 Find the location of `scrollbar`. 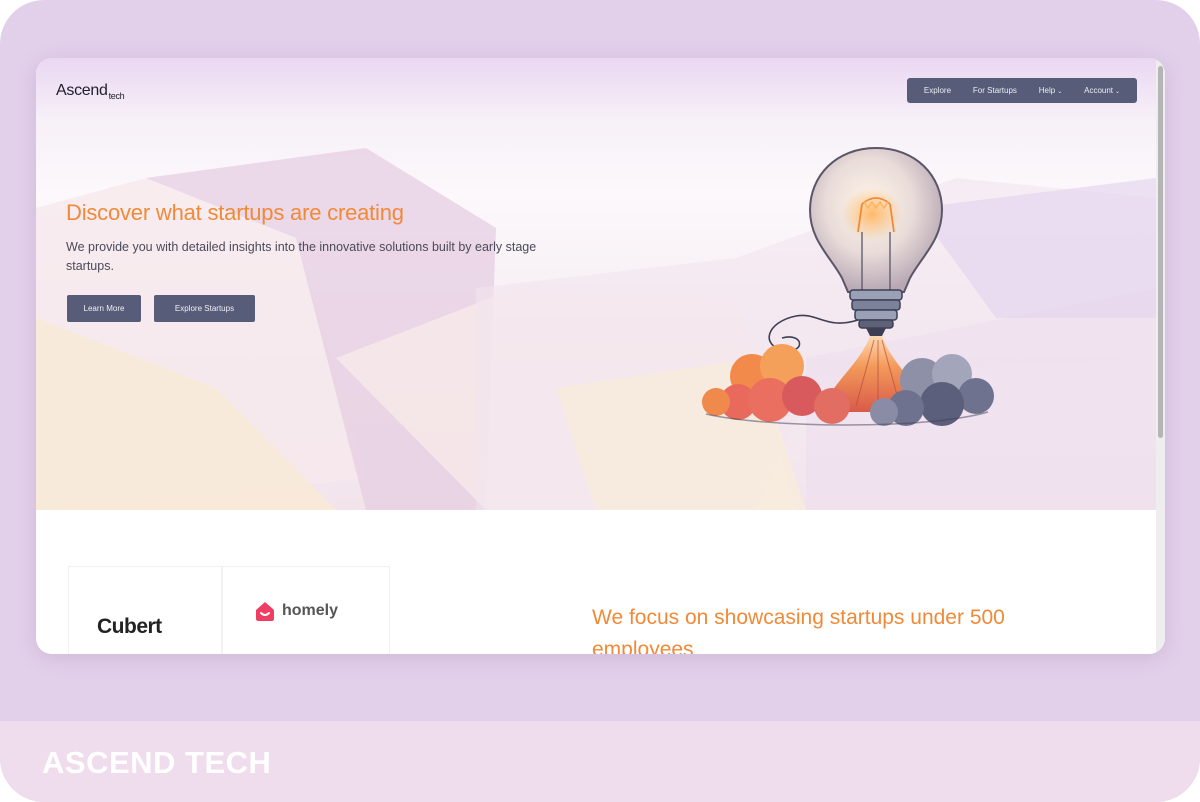

scrollbar is located at coordinates (1160, 356).